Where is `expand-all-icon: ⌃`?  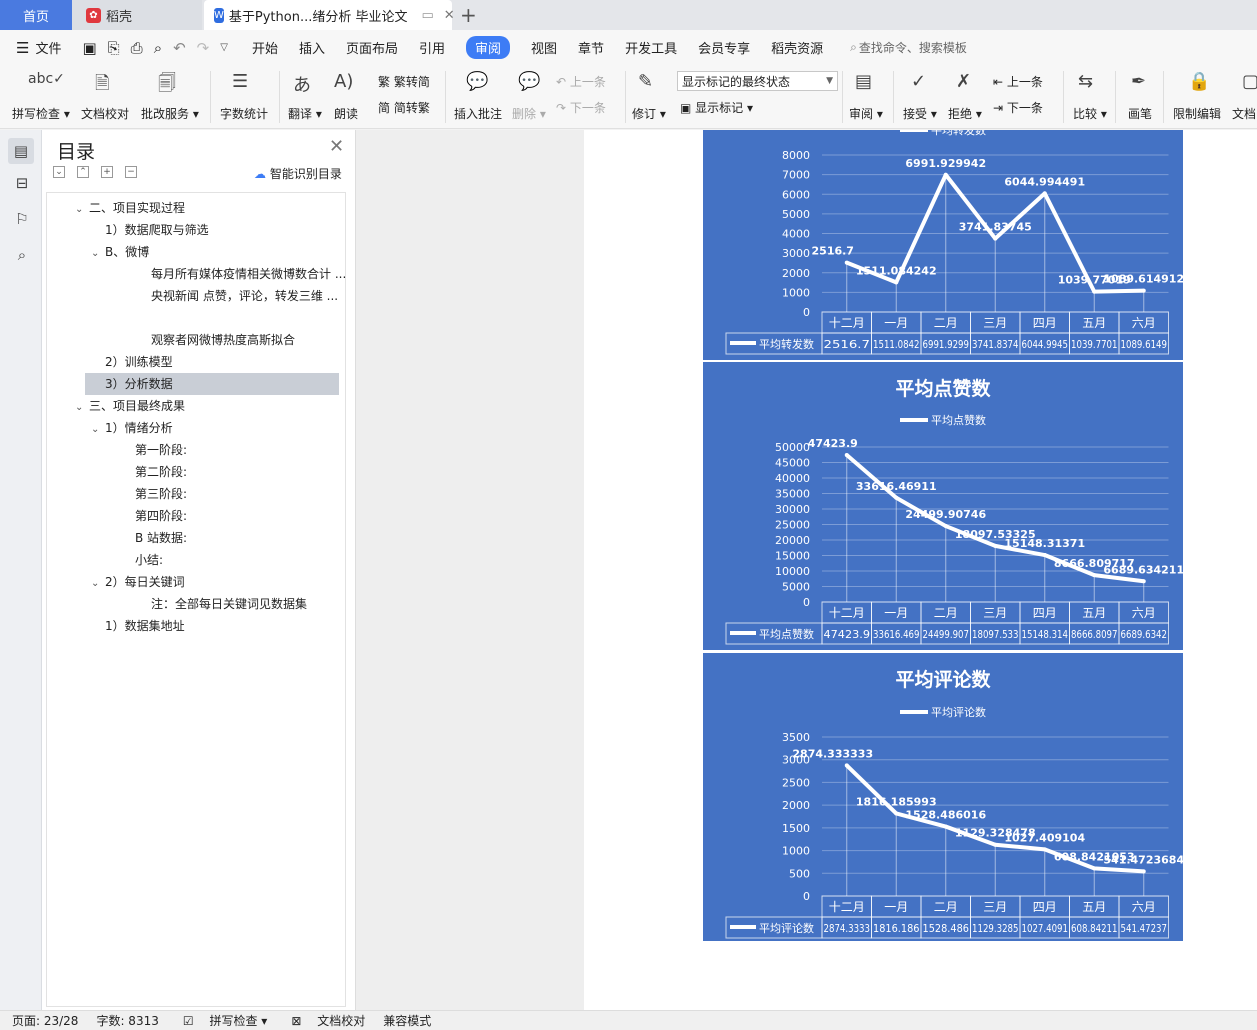
expand-all-icon: ⌃ is located at coordinates (83, 172).